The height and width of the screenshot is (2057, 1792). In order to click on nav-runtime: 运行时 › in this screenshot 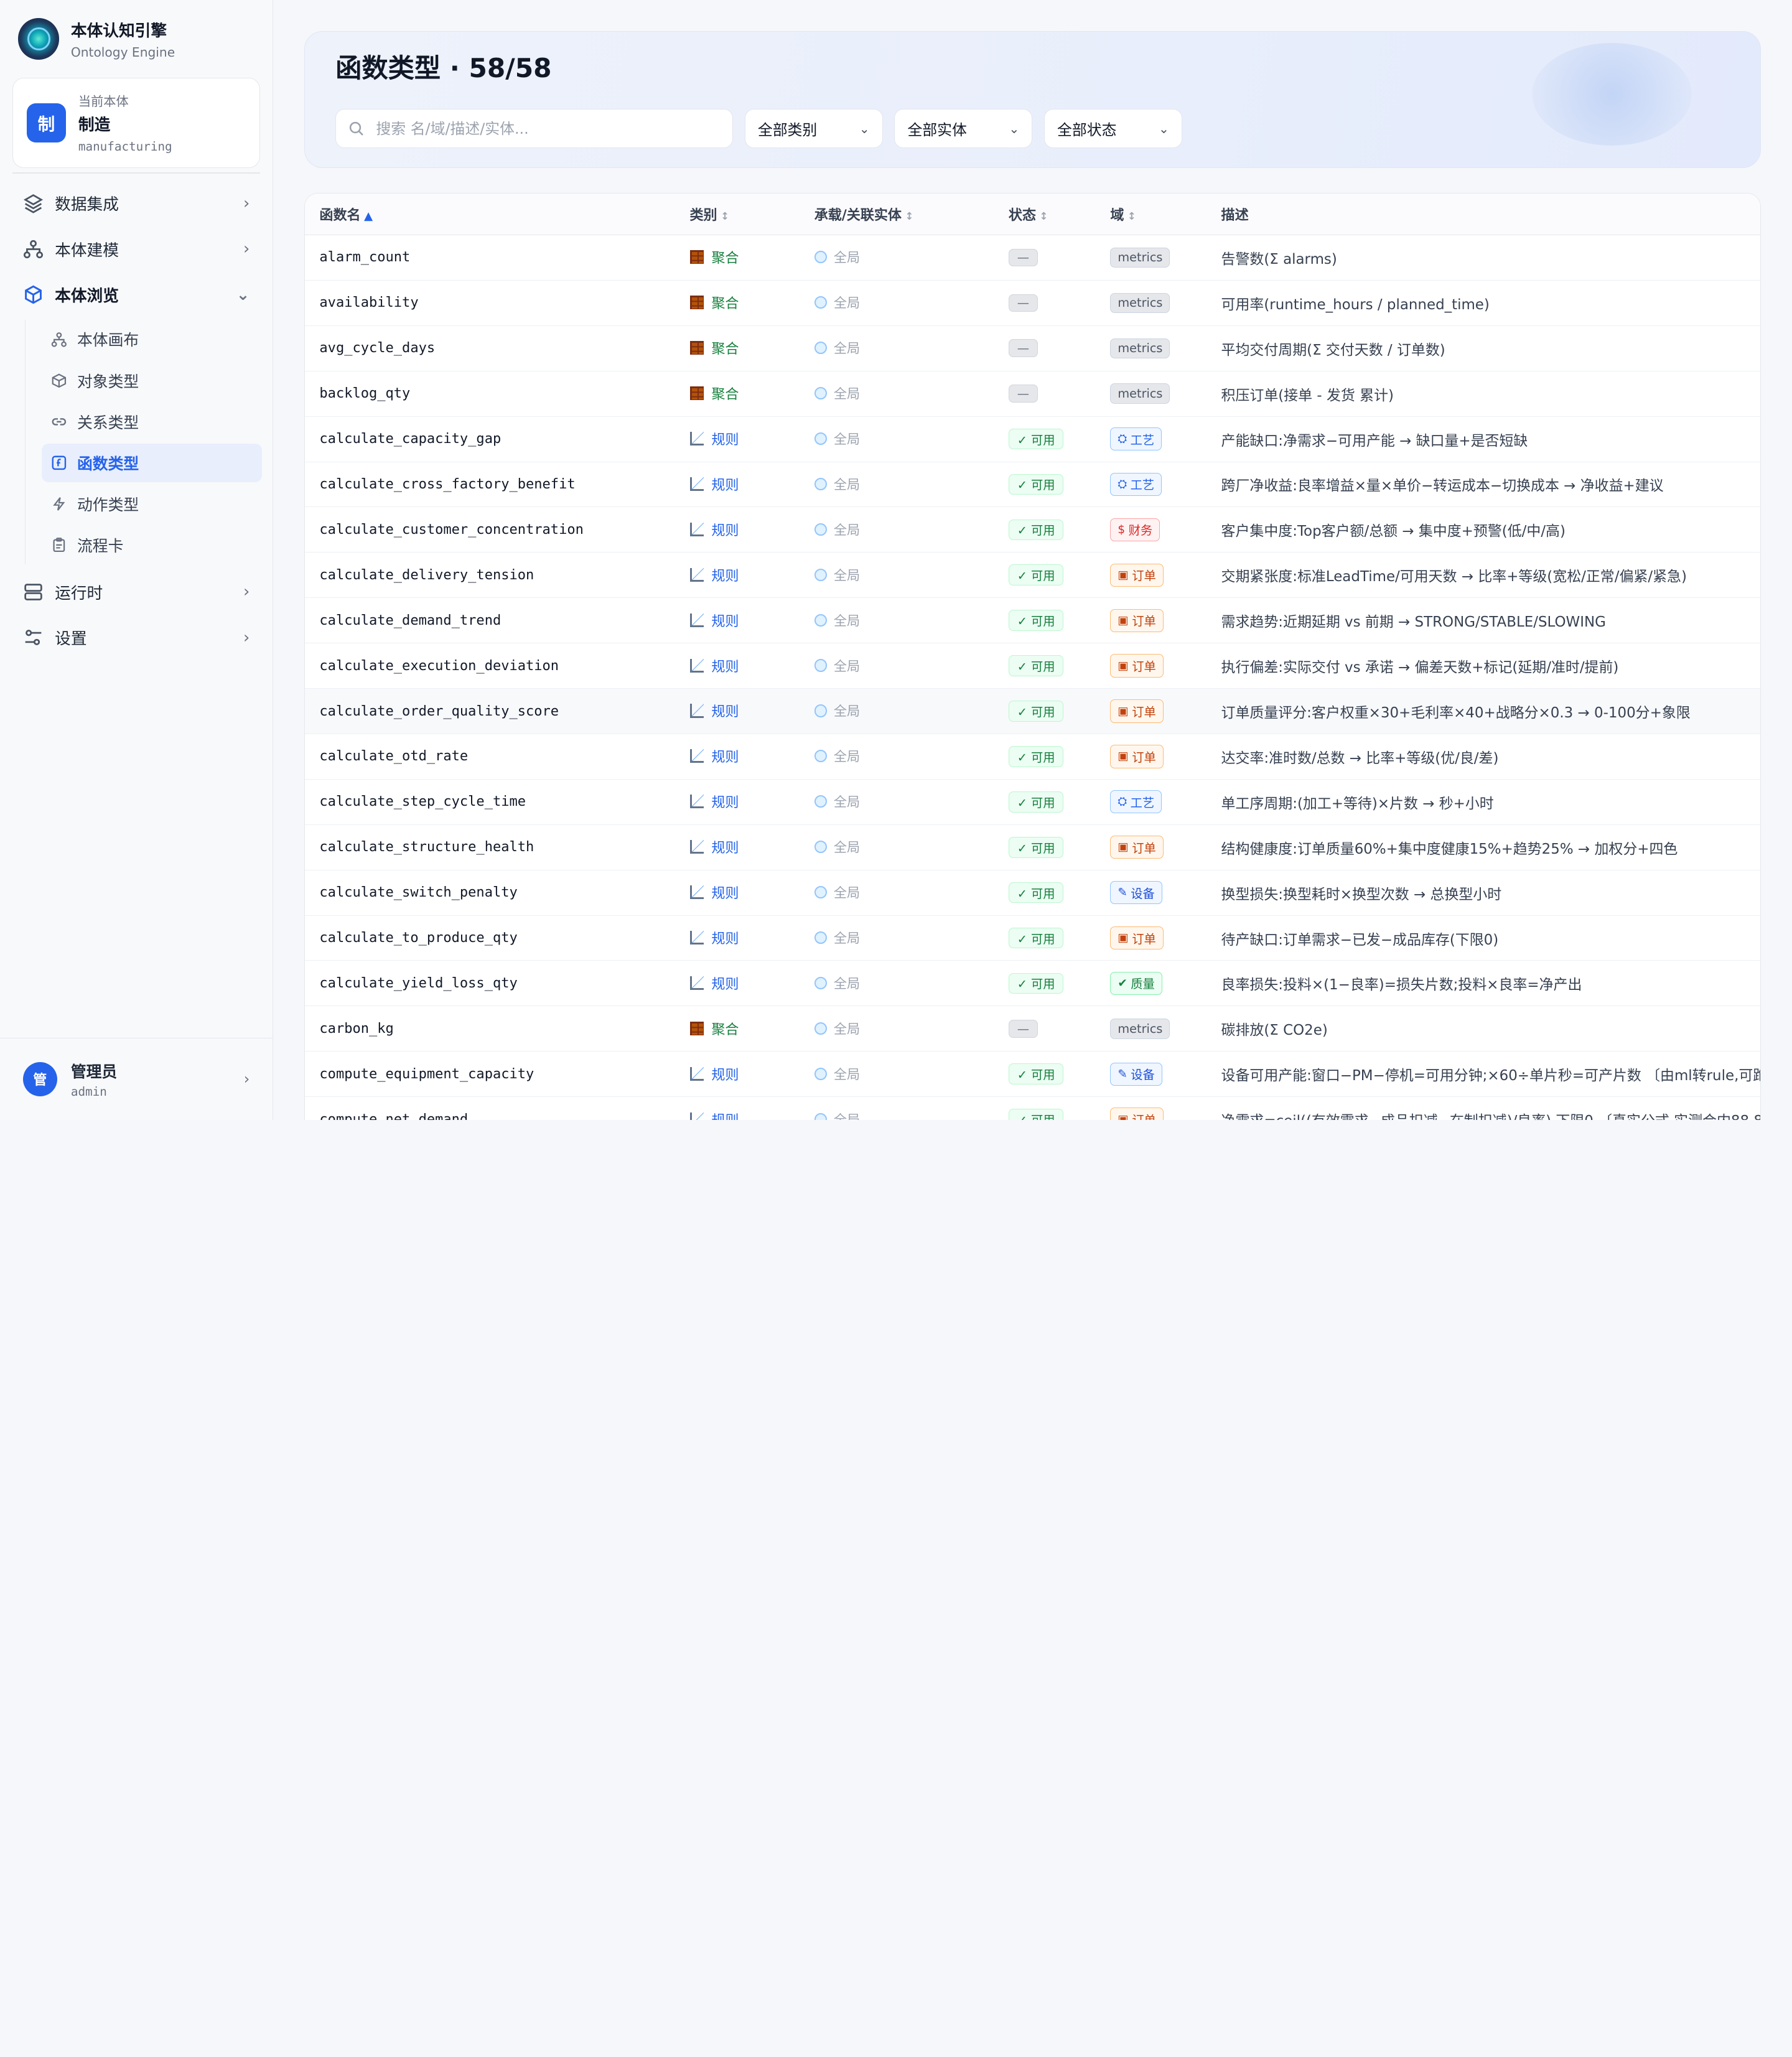, I will do `click(136, 592)`.